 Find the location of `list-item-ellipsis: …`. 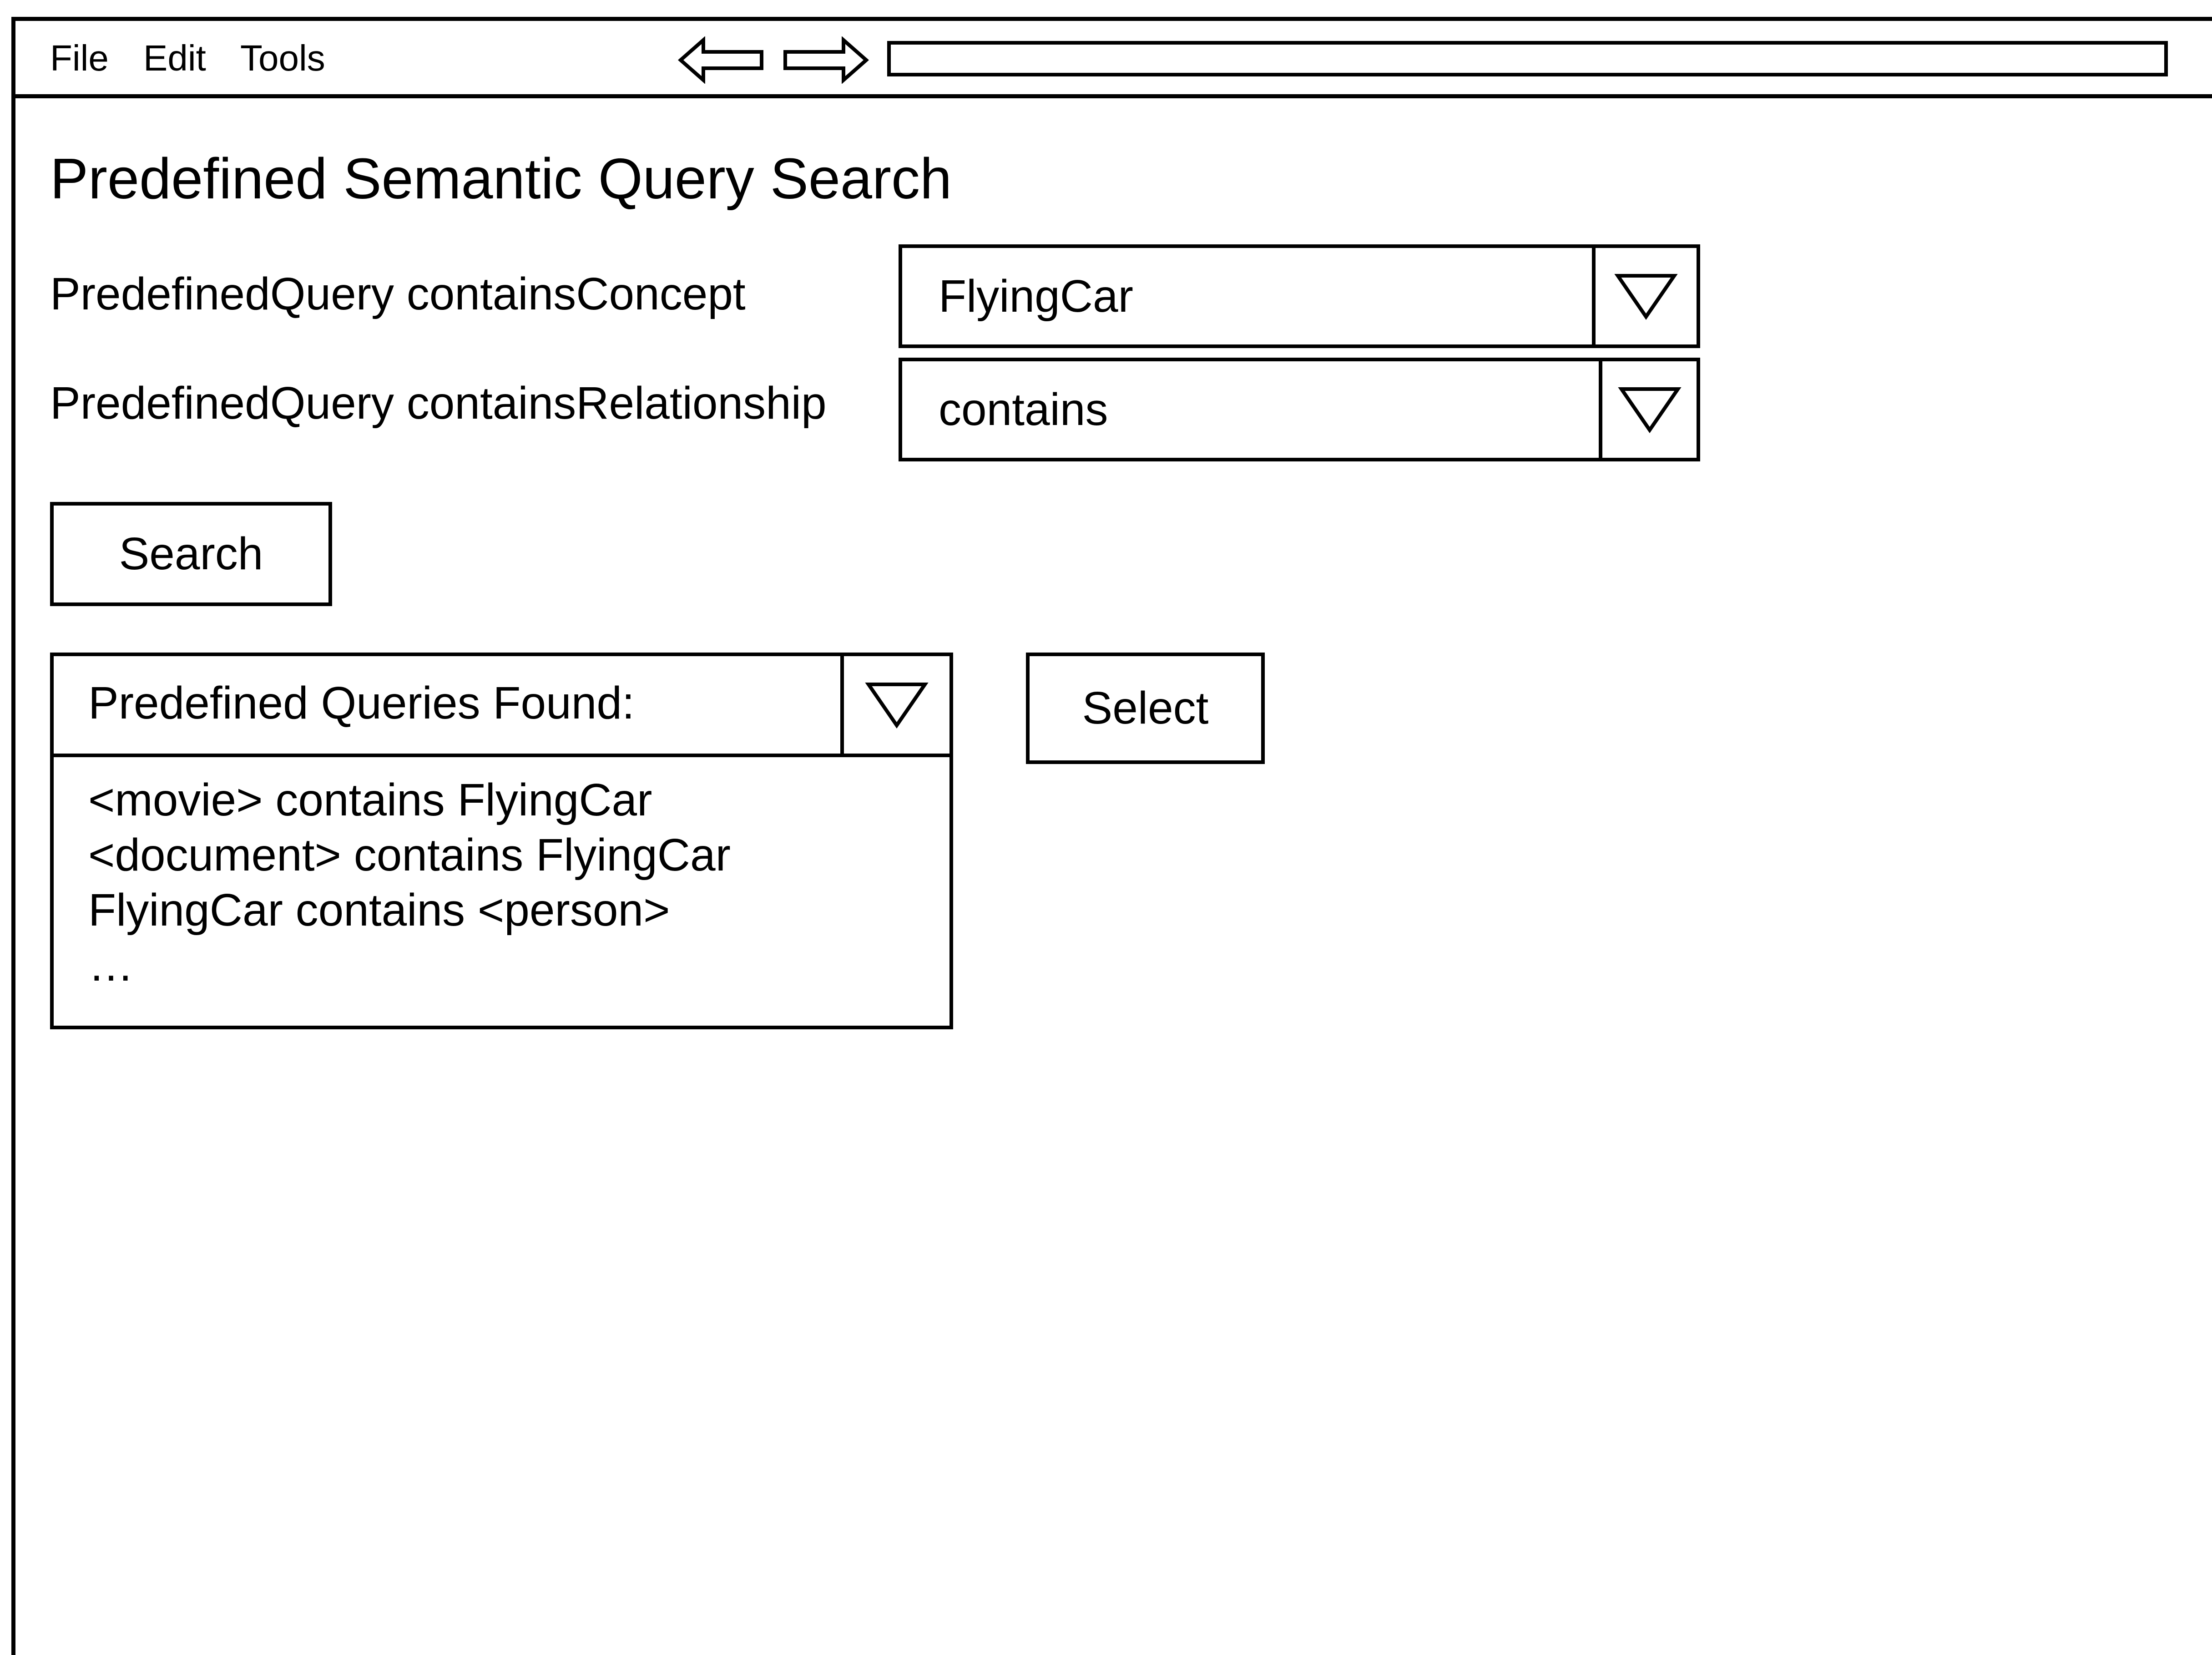

list-item-ellipsis: … is located at coordinates (111, 965).